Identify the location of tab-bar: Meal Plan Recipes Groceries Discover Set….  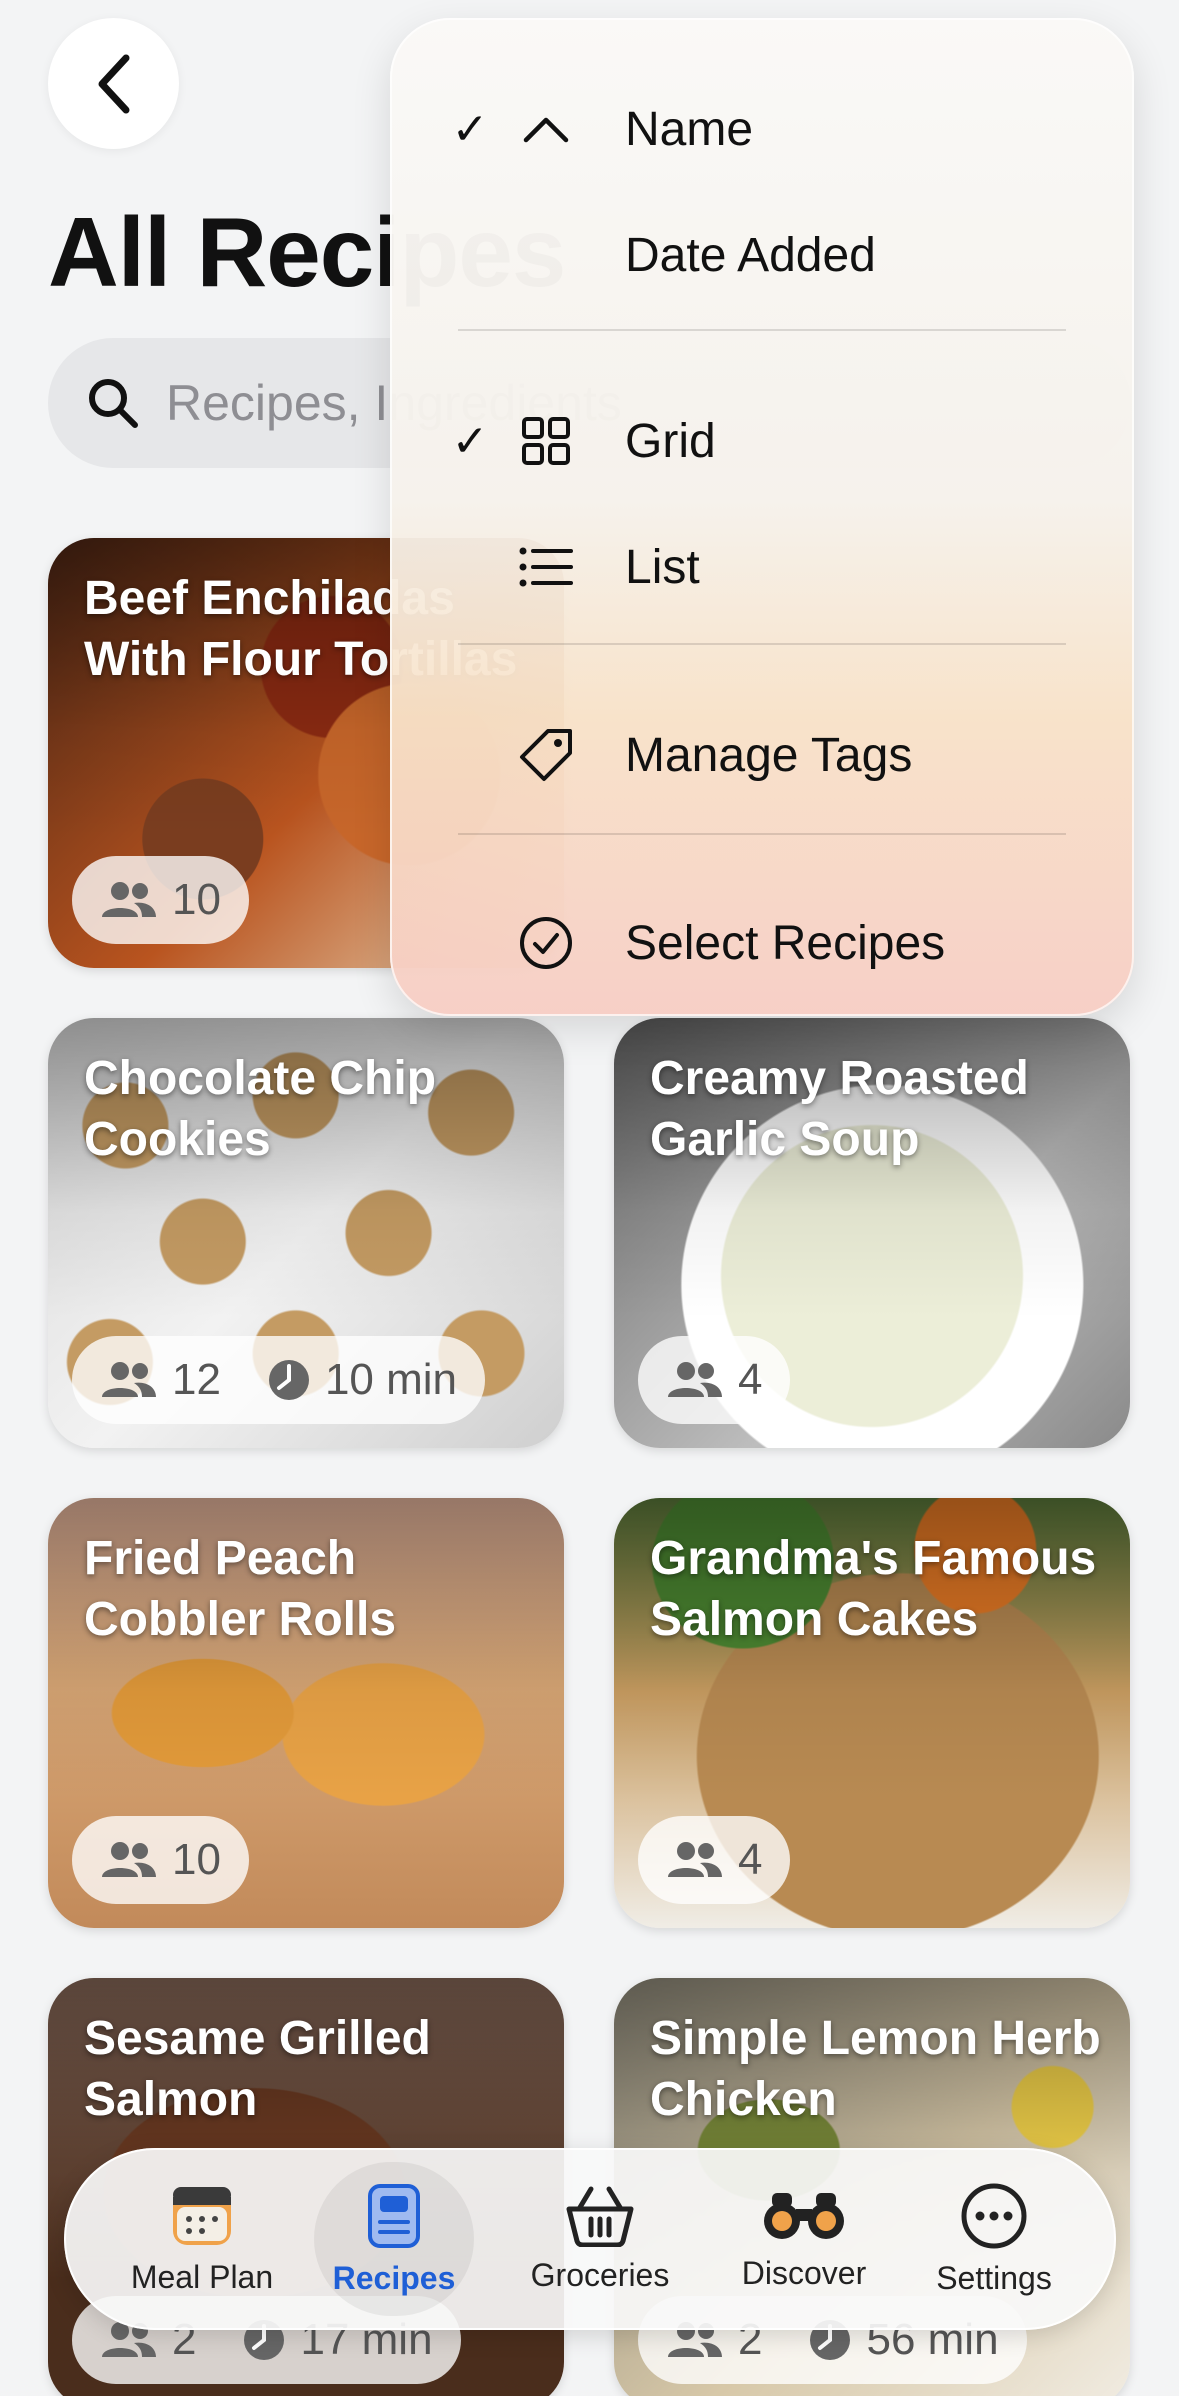
(590, 2239).